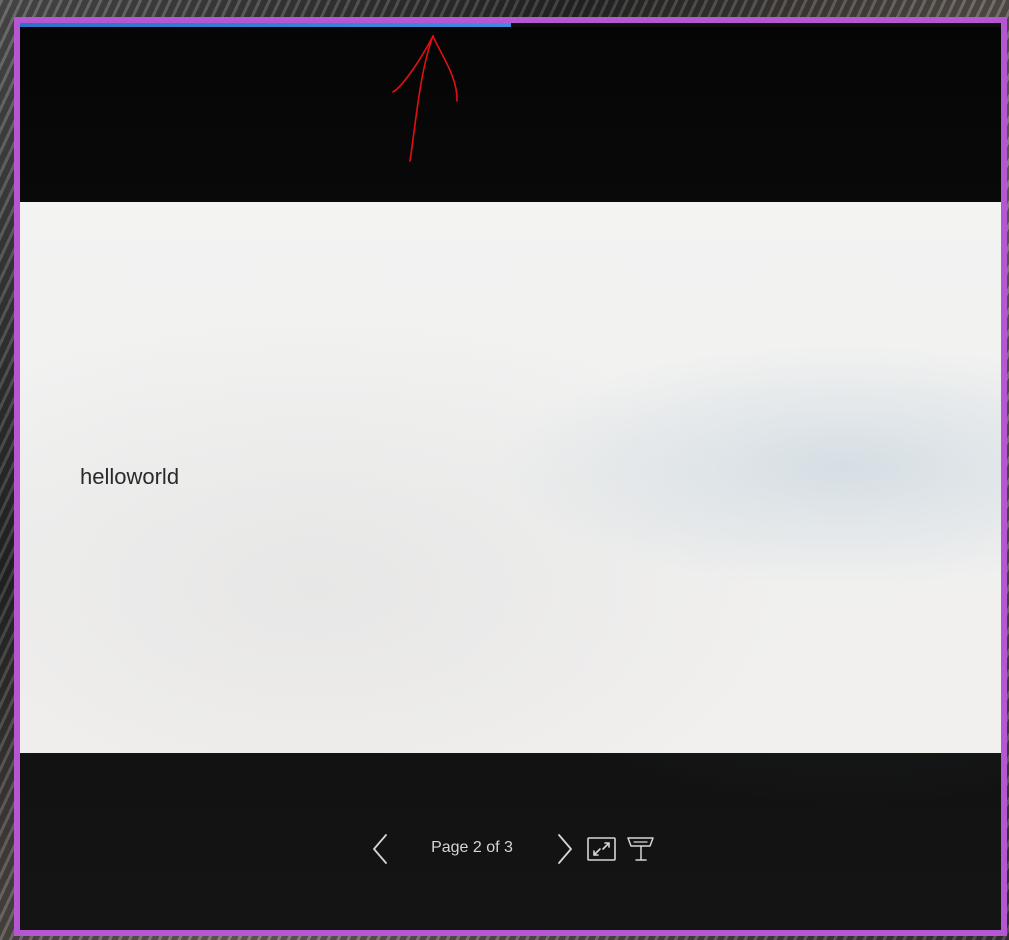 The height and width of the screenshot is (940, 1009). I want to click on presenter-view-button, so click(641, 849).